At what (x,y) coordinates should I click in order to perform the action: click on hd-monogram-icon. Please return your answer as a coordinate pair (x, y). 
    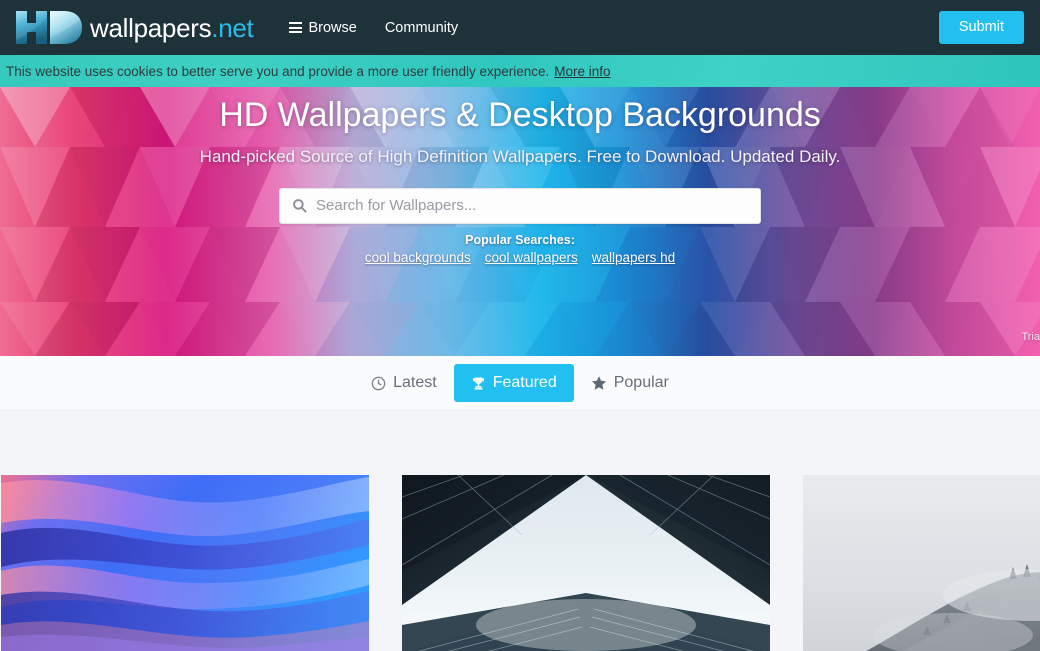
    Looking at the image, I should click on (48, 27).